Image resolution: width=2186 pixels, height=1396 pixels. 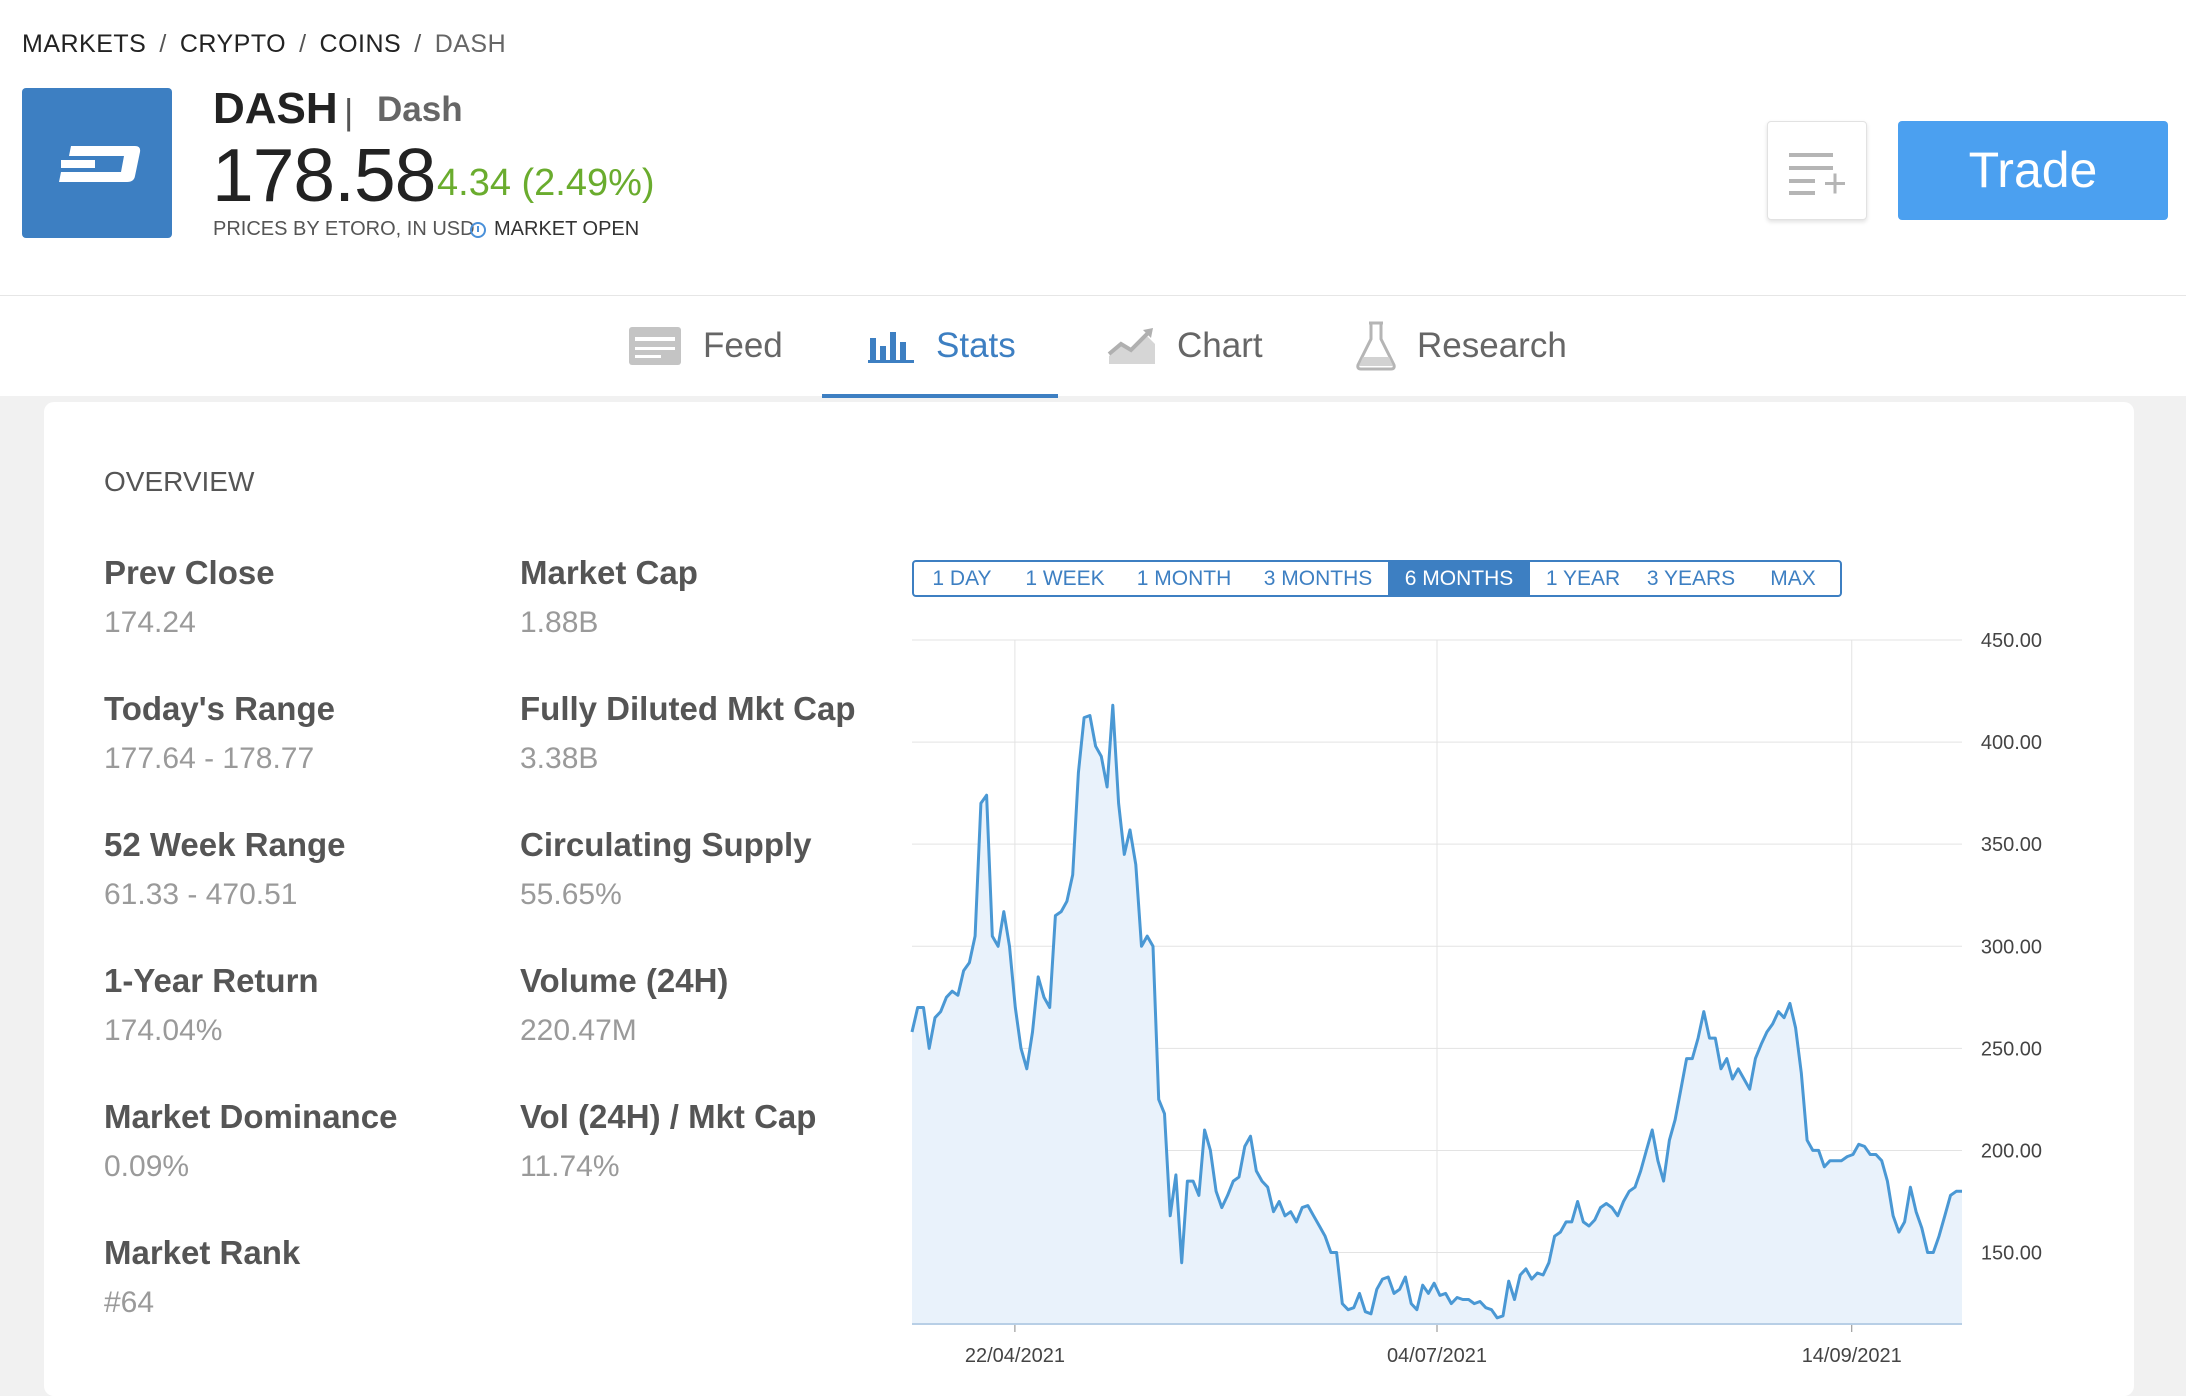 What do you see at coordinates (219, 708) in the screenshot?
I see `stat-label-todays-range: Today's Range` at bounding box center [219, 708].